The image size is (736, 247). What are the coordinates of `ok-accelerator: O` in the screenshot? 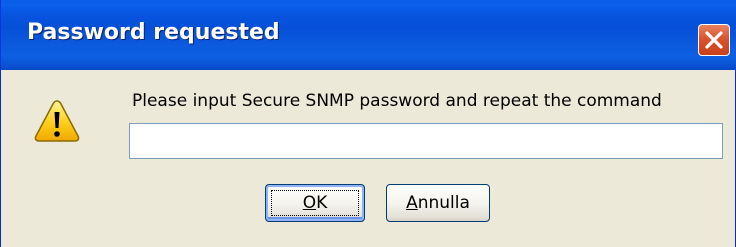 It's located at (309, 203).